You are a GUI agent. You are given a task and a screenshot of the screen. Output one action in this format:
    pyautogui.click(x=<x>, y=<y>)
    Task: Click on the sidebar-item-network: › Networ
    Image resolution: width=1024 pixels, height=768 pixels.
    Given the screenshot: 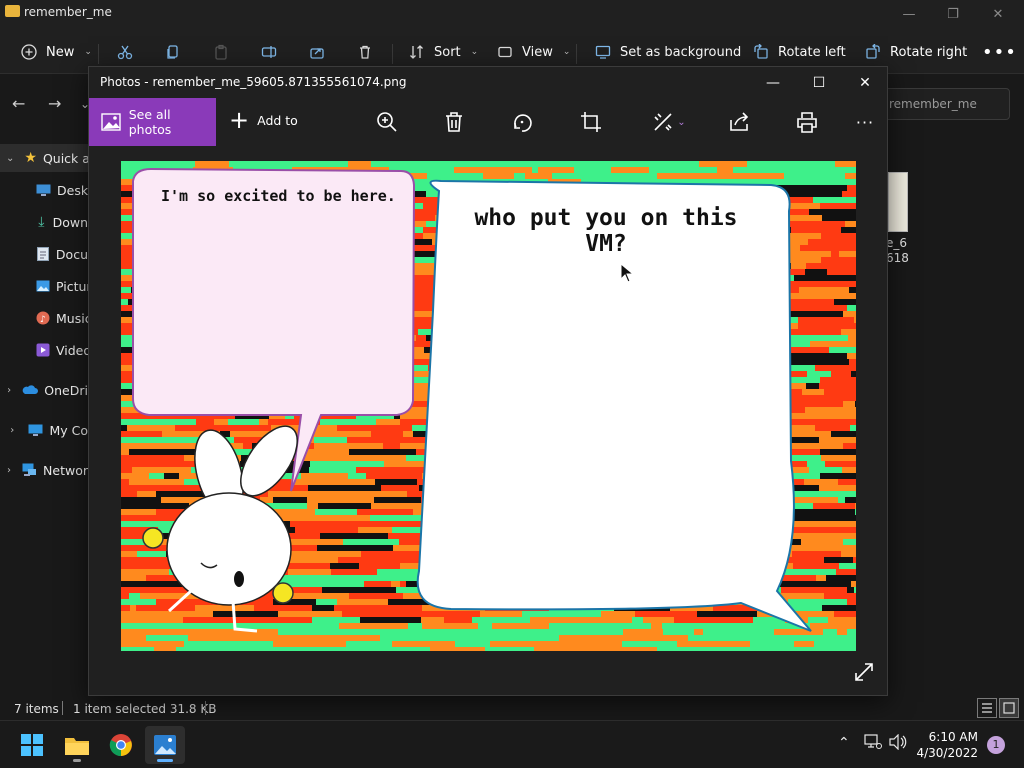 What is the action you would take?
    pyautogui.click(x=44, y=470)
    